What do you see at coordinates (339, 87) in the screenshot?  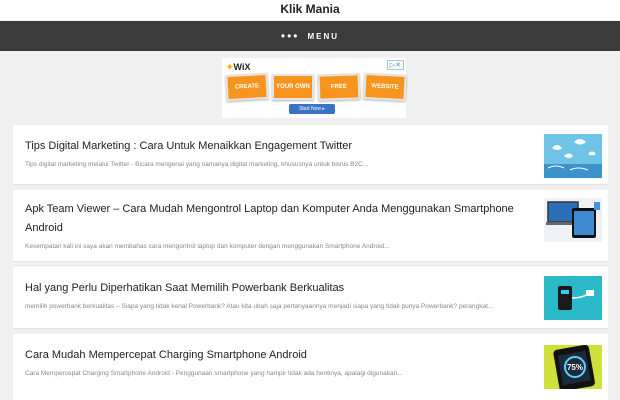 I see `ad-tile: FREE` at bounding box center [339, 87].